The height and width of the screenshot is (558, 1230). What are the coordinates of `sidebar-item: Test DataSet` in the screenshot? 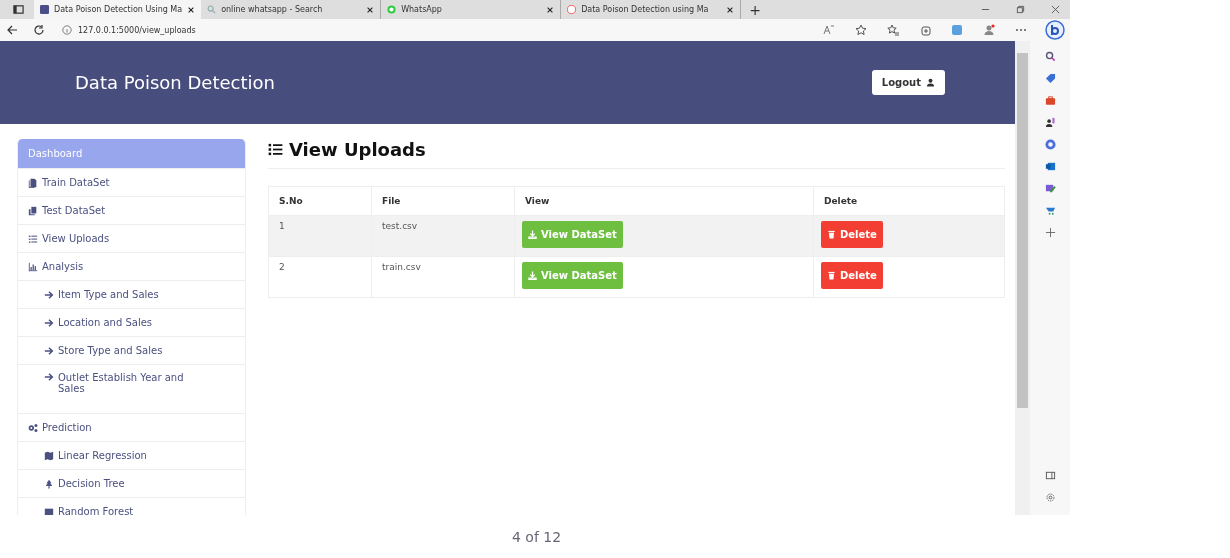 It's located at (131, 211).